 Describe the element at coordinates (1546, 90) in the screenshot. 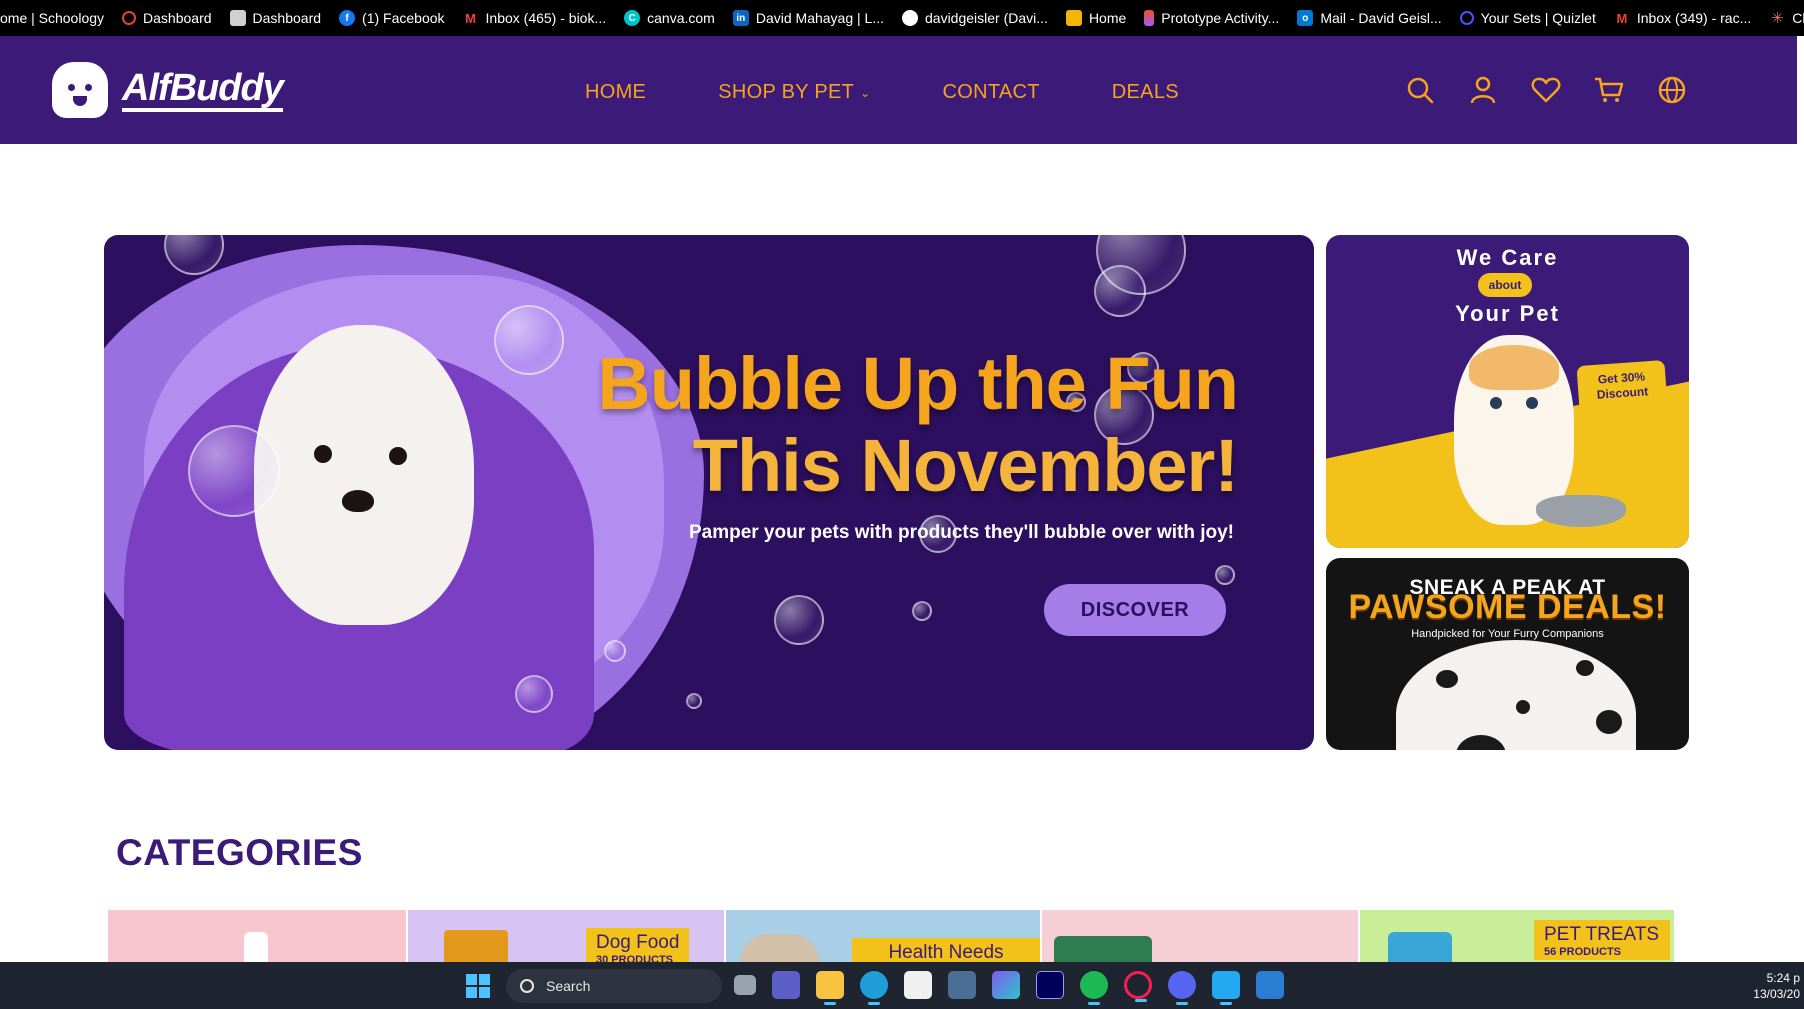

I see `wishlist-heart-icon` at that location.